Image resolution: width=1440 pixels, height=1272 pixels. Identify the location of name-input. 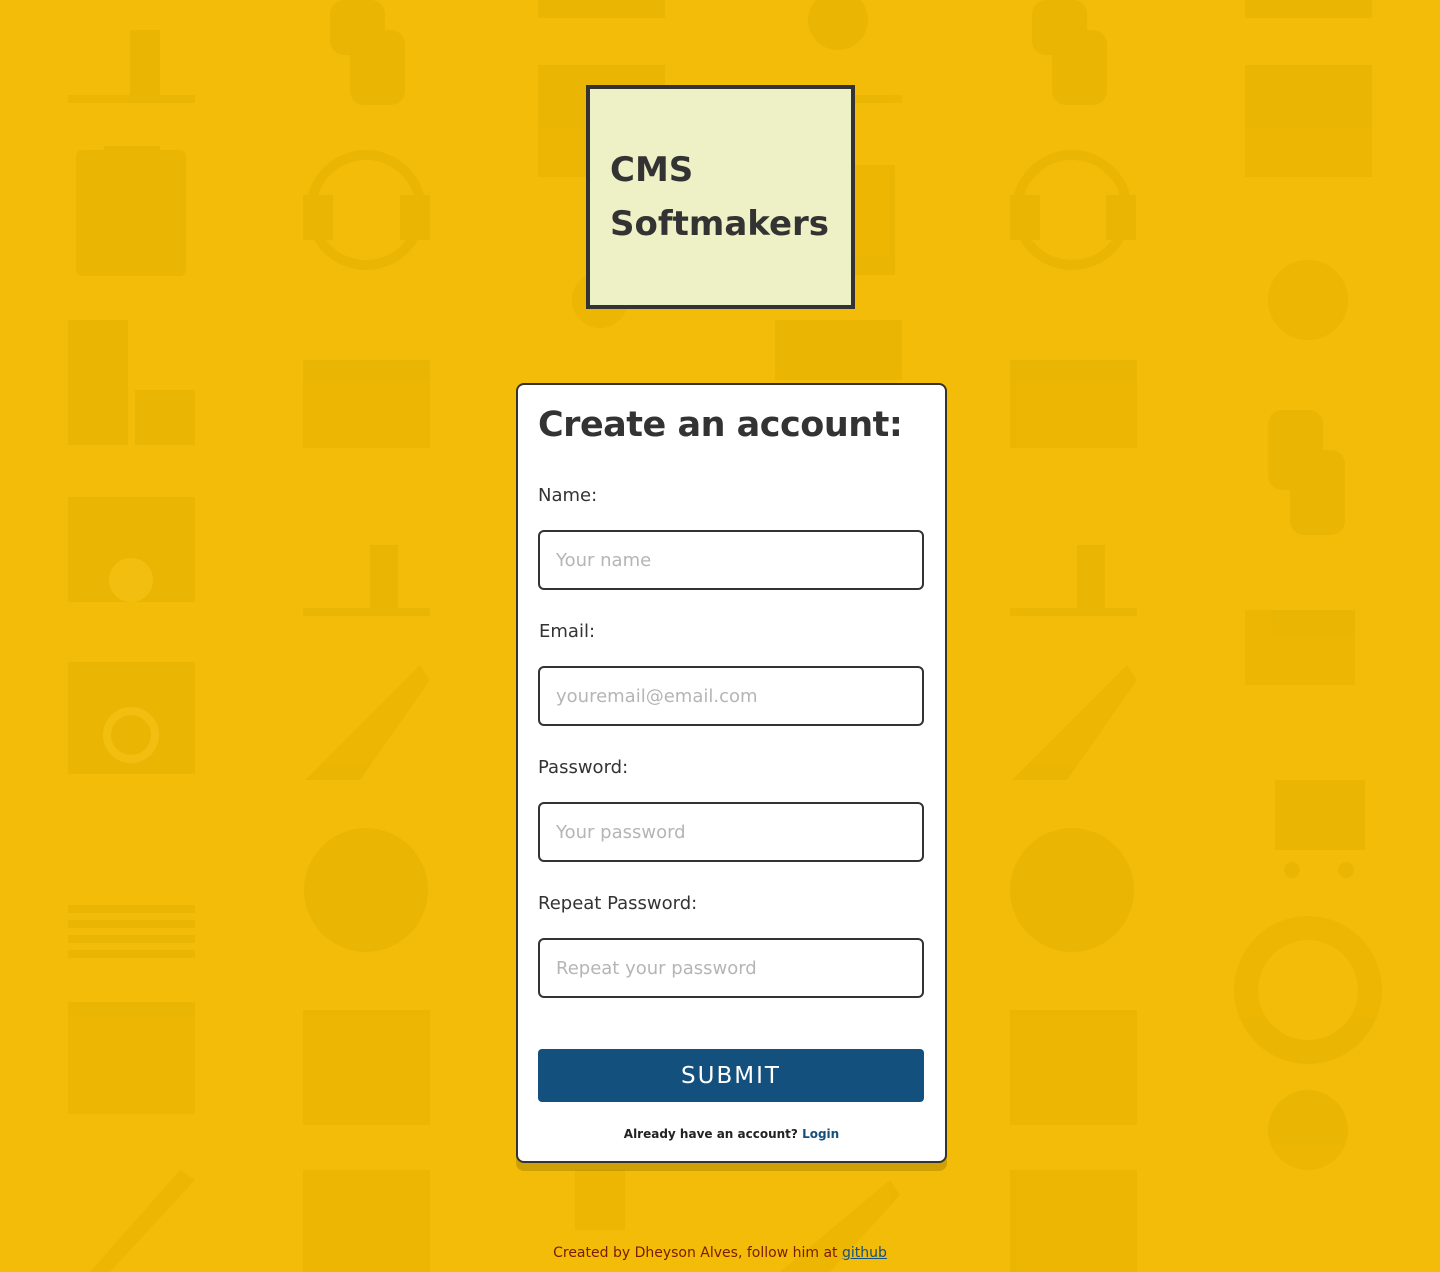
(731, 560).